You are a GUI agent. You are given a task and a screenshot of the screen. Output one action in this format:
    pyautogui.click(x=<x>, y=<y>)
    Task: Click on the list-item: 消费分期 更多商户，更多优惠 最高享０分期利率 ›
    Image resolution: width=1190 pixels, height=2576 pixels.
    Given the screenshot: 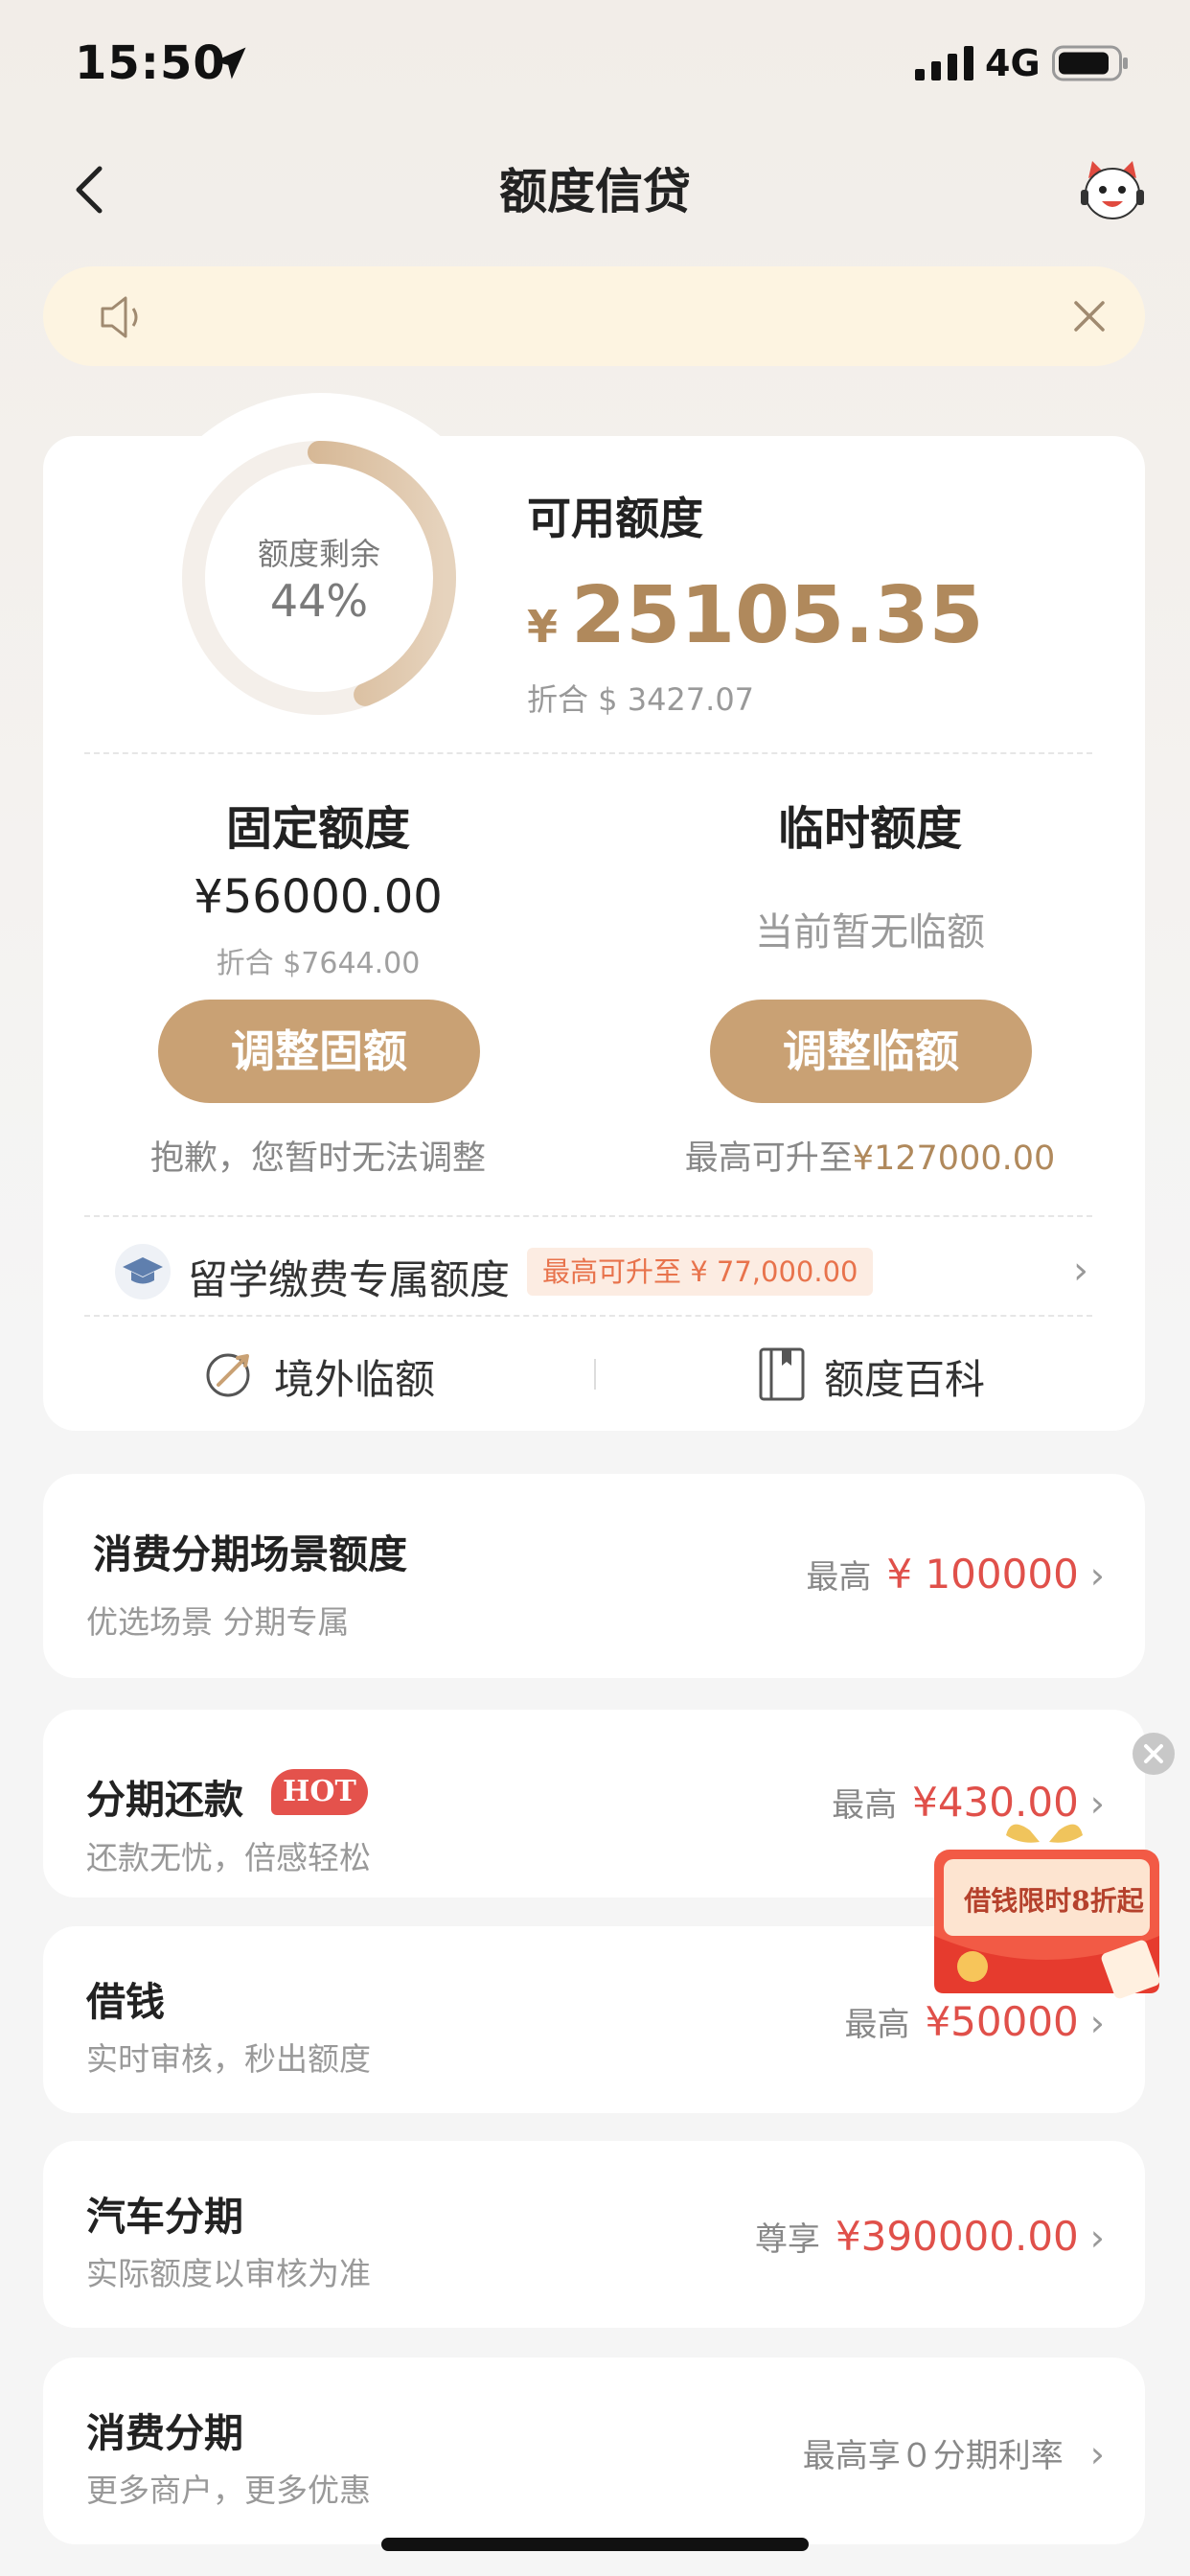 What is the action you would take?
    pyautogui.click(x=594, y=2451)
    